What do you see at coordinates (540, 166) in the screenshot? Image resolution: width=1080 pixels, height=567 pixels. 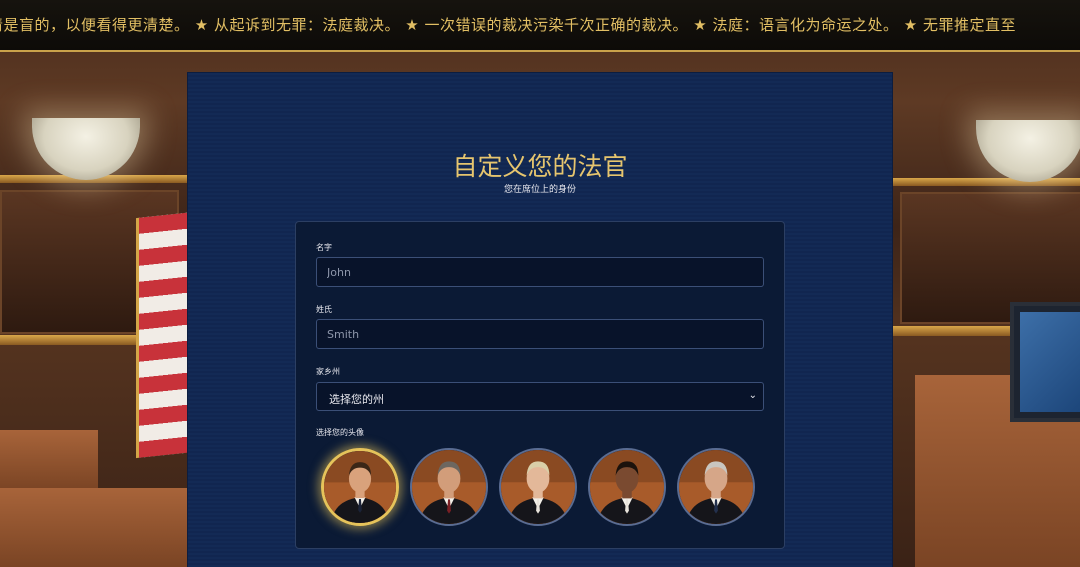 I see `page-title: 自定义您的法官` at bounding box center [540, 166].